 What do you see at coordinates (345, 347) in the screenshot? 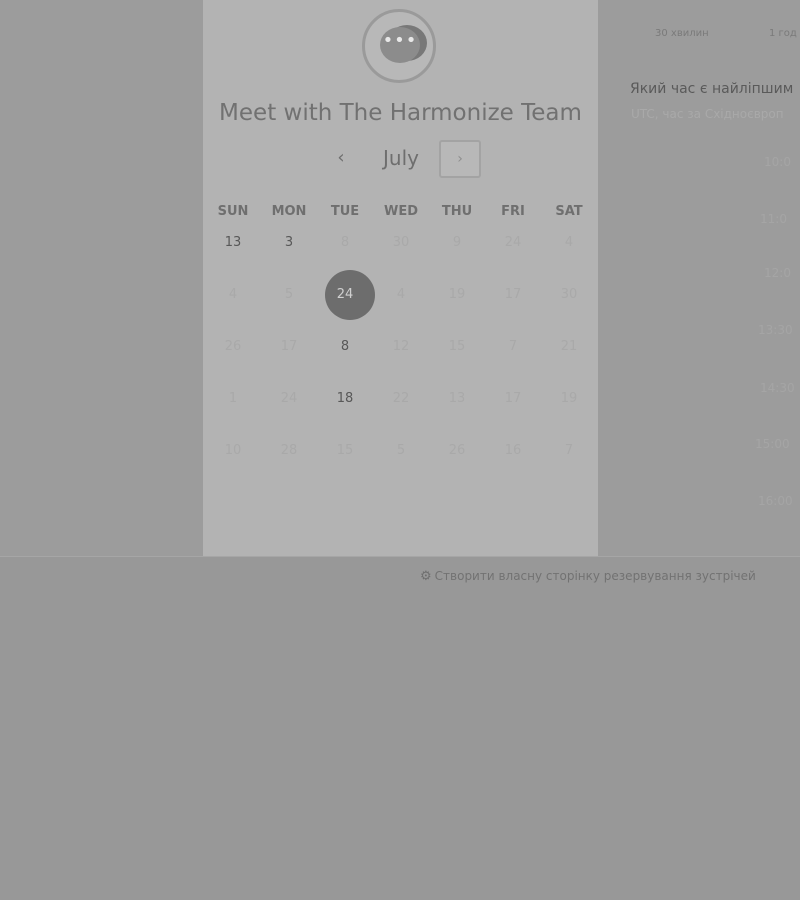
I see `calendar-day-available: 8` at bounding box center [345, 347].